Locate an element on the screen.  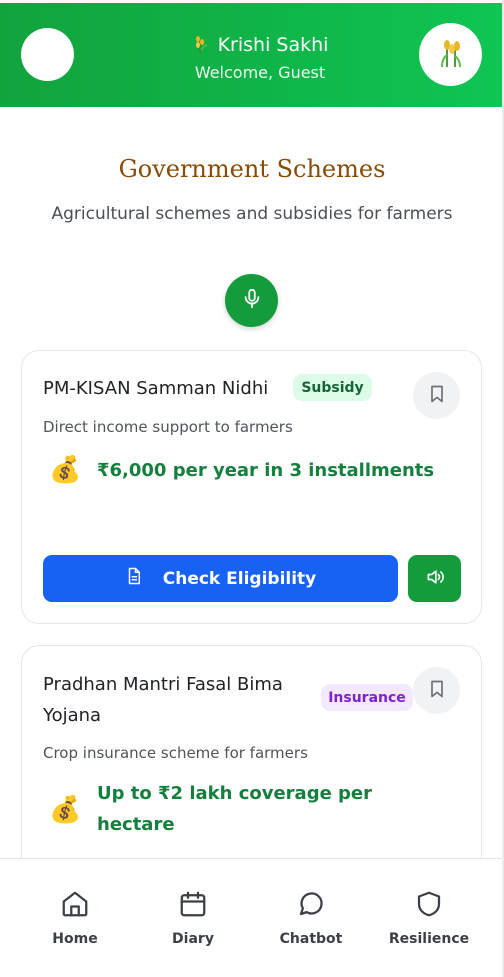
nav-item-home: Home is located at coordinates (75, 918).